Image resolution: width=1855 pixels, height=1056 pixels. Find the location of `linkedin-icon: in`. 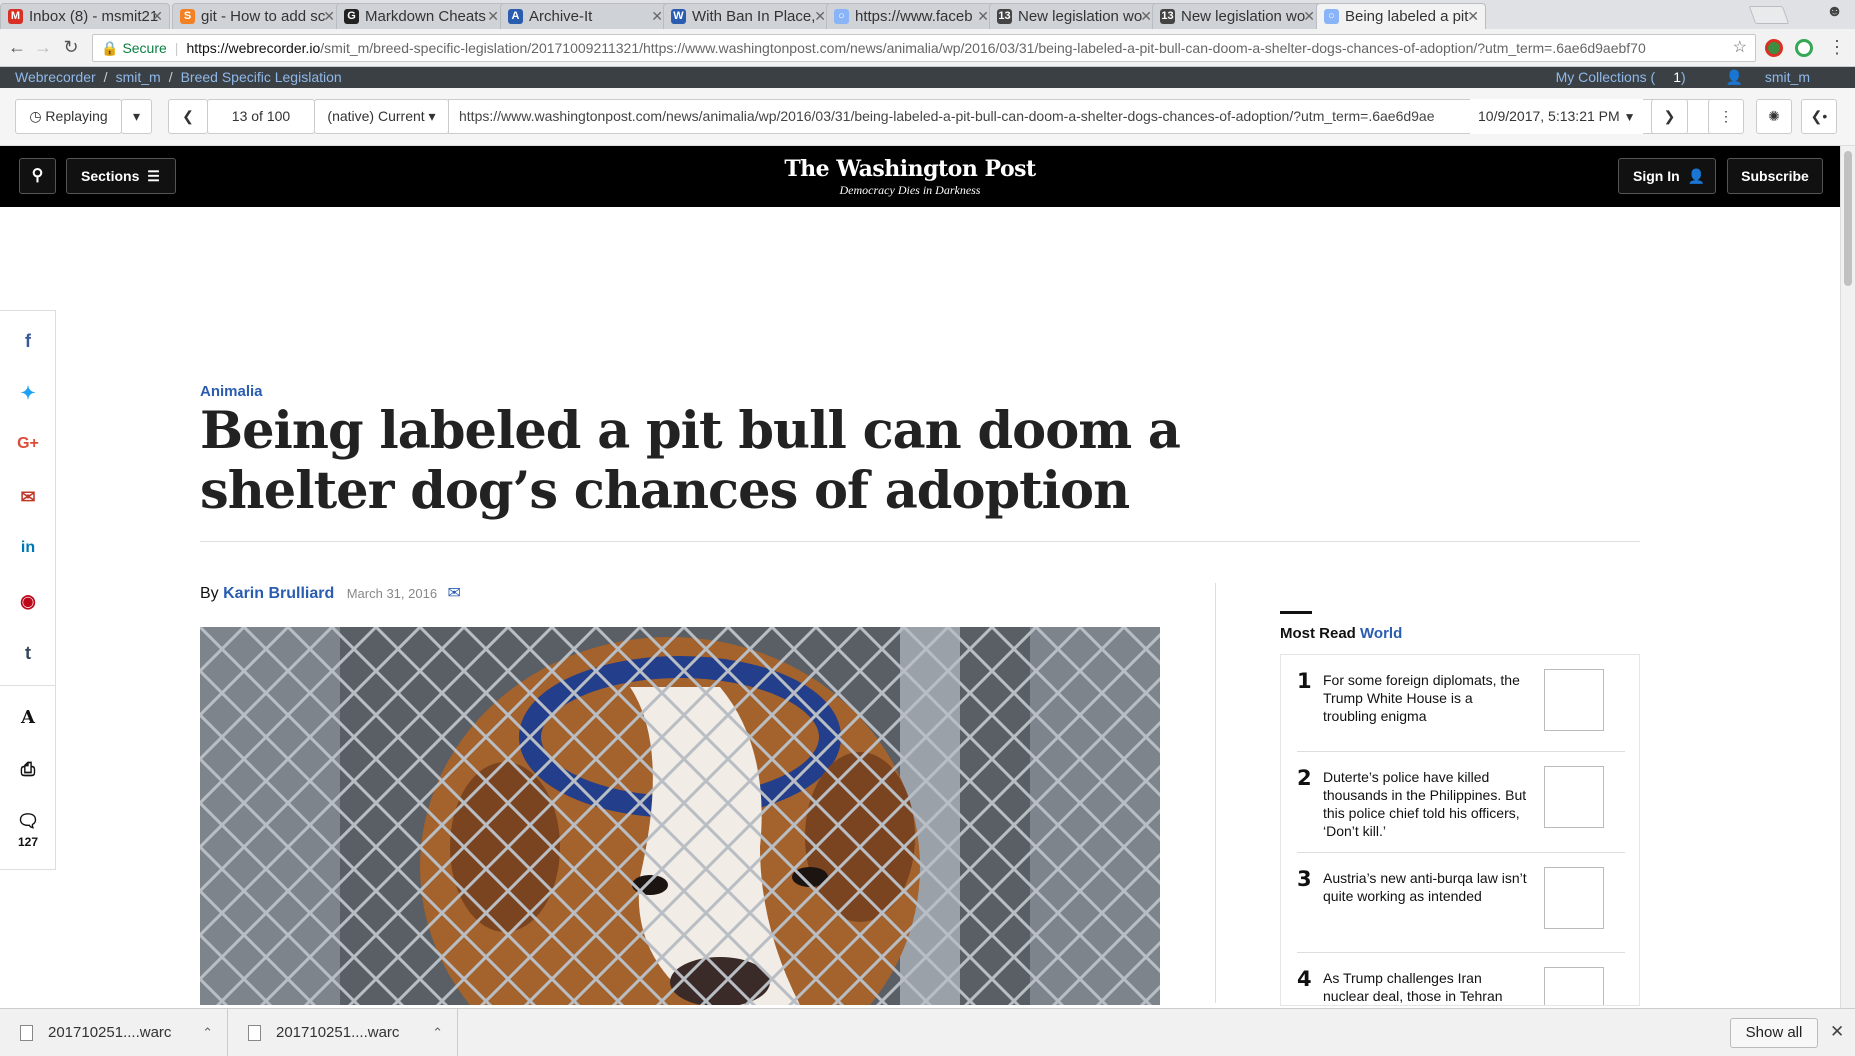

linkedin-icon: in is located at coordinates (28, 548).